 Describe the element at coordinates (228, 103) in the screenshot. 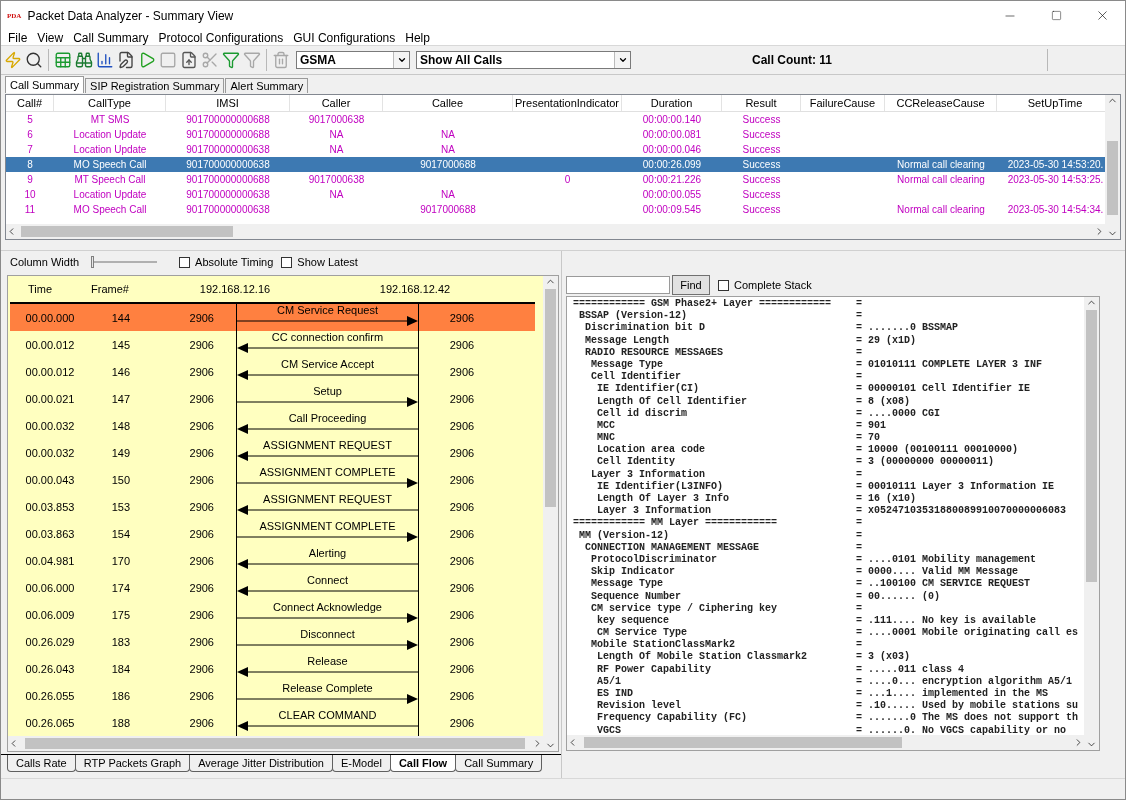

I see `column-header: IMSI` at that location.